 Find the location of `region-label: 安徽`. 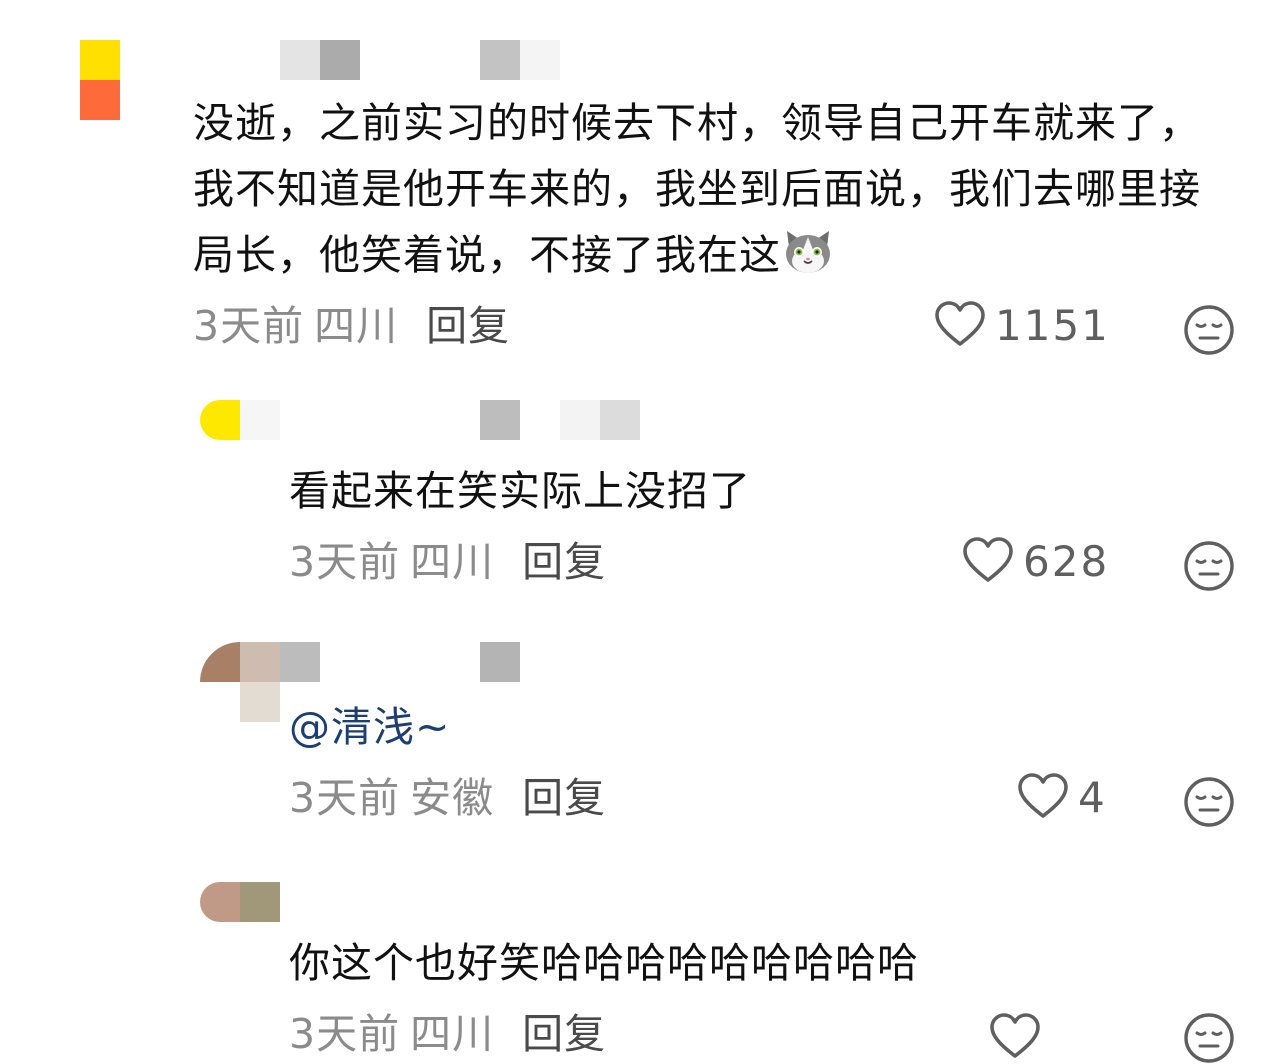

region-label: 安徽 is located at coordinates (452, 798).